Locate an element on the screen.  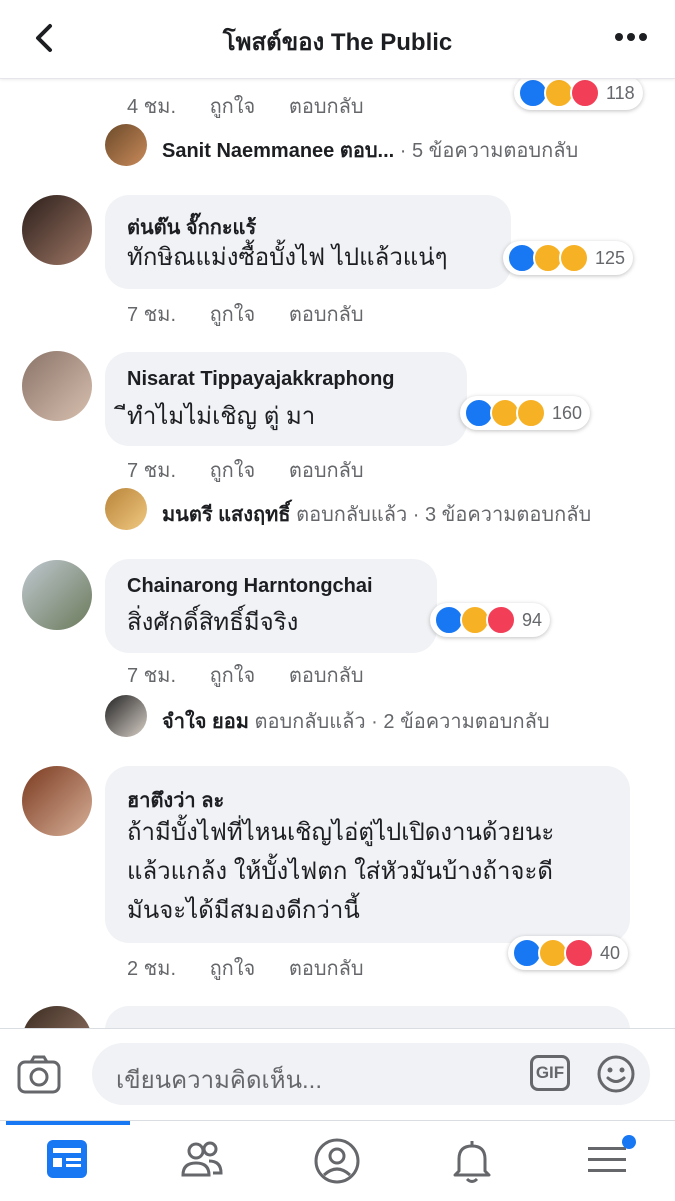
comment-author: ฮาตึงว่า ละ is located at coordinates (175, 800).